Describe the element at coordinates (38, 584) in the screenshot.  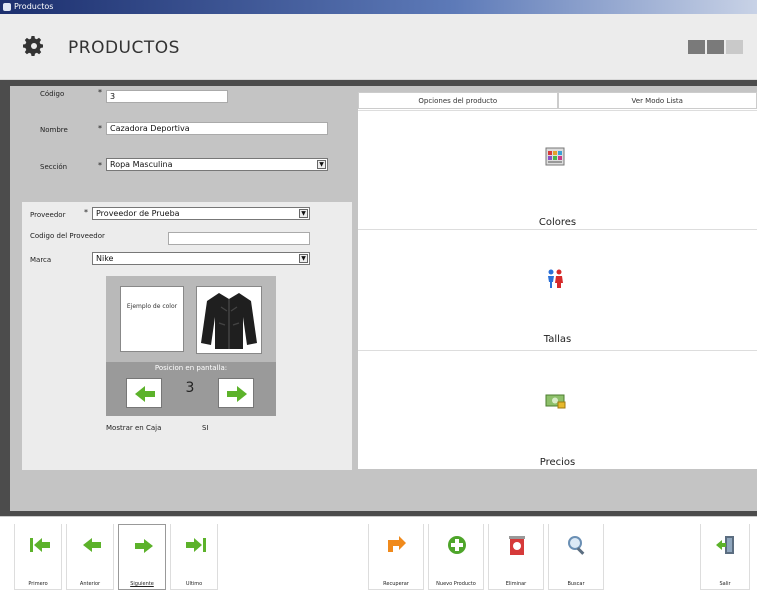
I see `primero-label: Primero` at that location.